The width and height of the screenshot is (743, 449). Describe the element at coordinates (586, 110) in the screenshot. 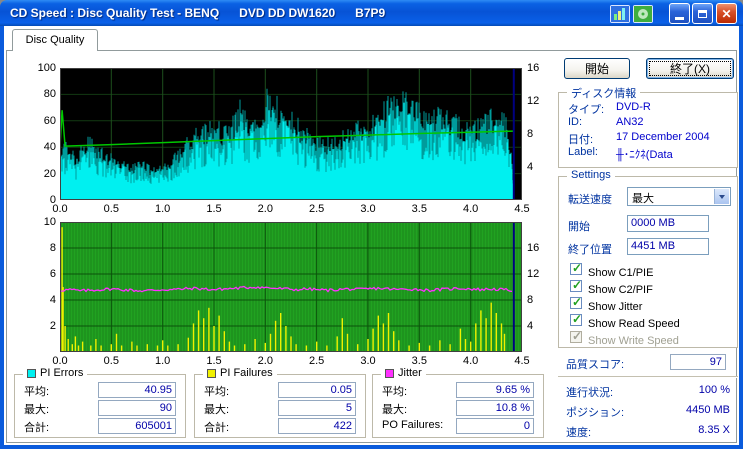

I see `disc-type-label: タイプ:` at that location.